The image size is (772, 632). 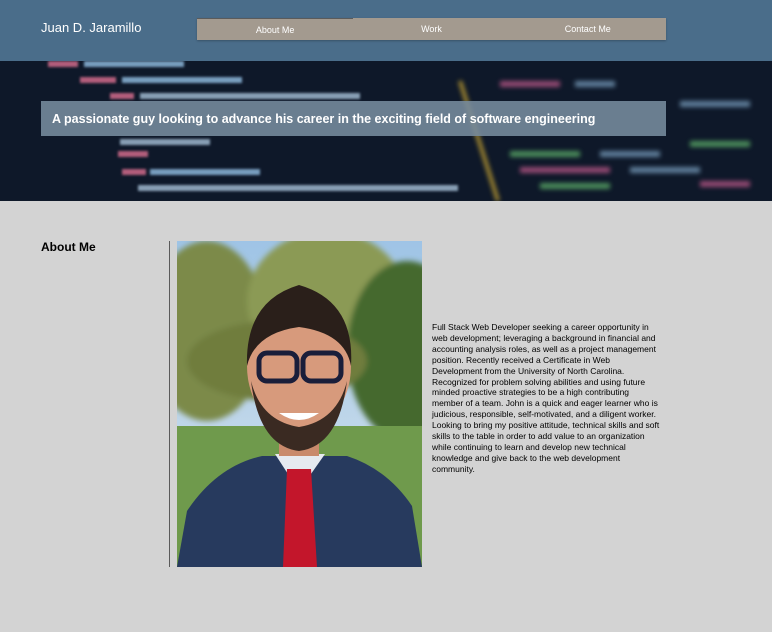 I want to click on nav-bar: About Me Work Contact Me, so click(x=431, y=29).